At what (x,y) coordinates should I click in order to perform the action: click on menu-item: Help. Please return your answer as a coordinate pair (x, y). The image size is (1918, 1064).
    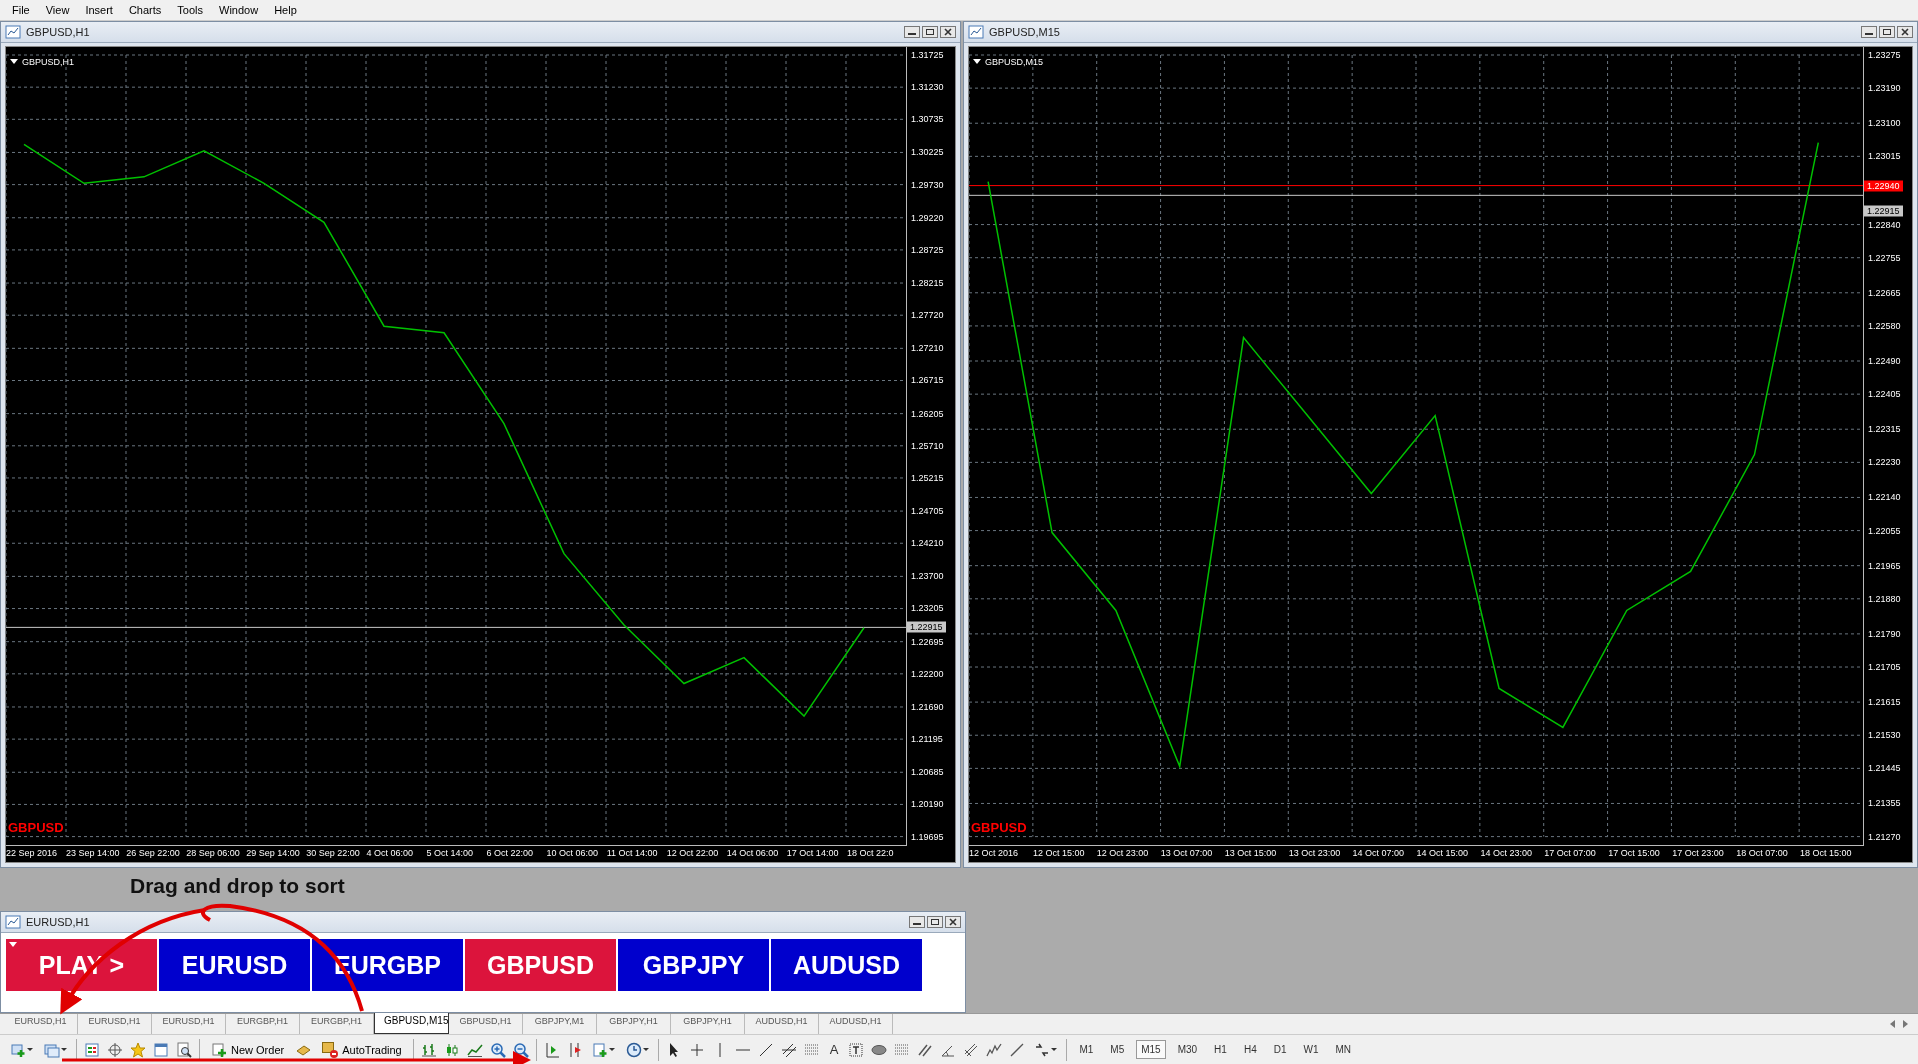
    Looking at the image, I should click on (285, 9).